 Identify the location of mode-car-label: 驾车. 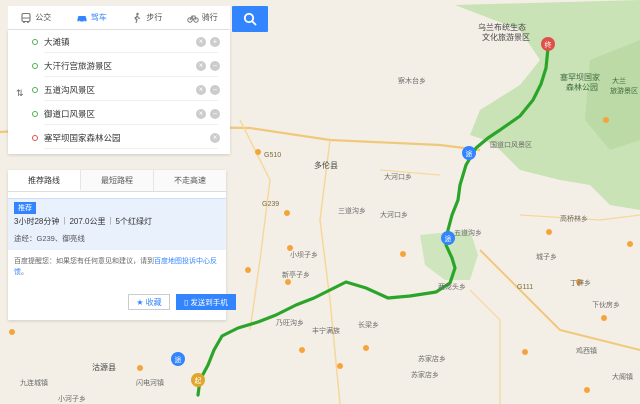
(98, 17).